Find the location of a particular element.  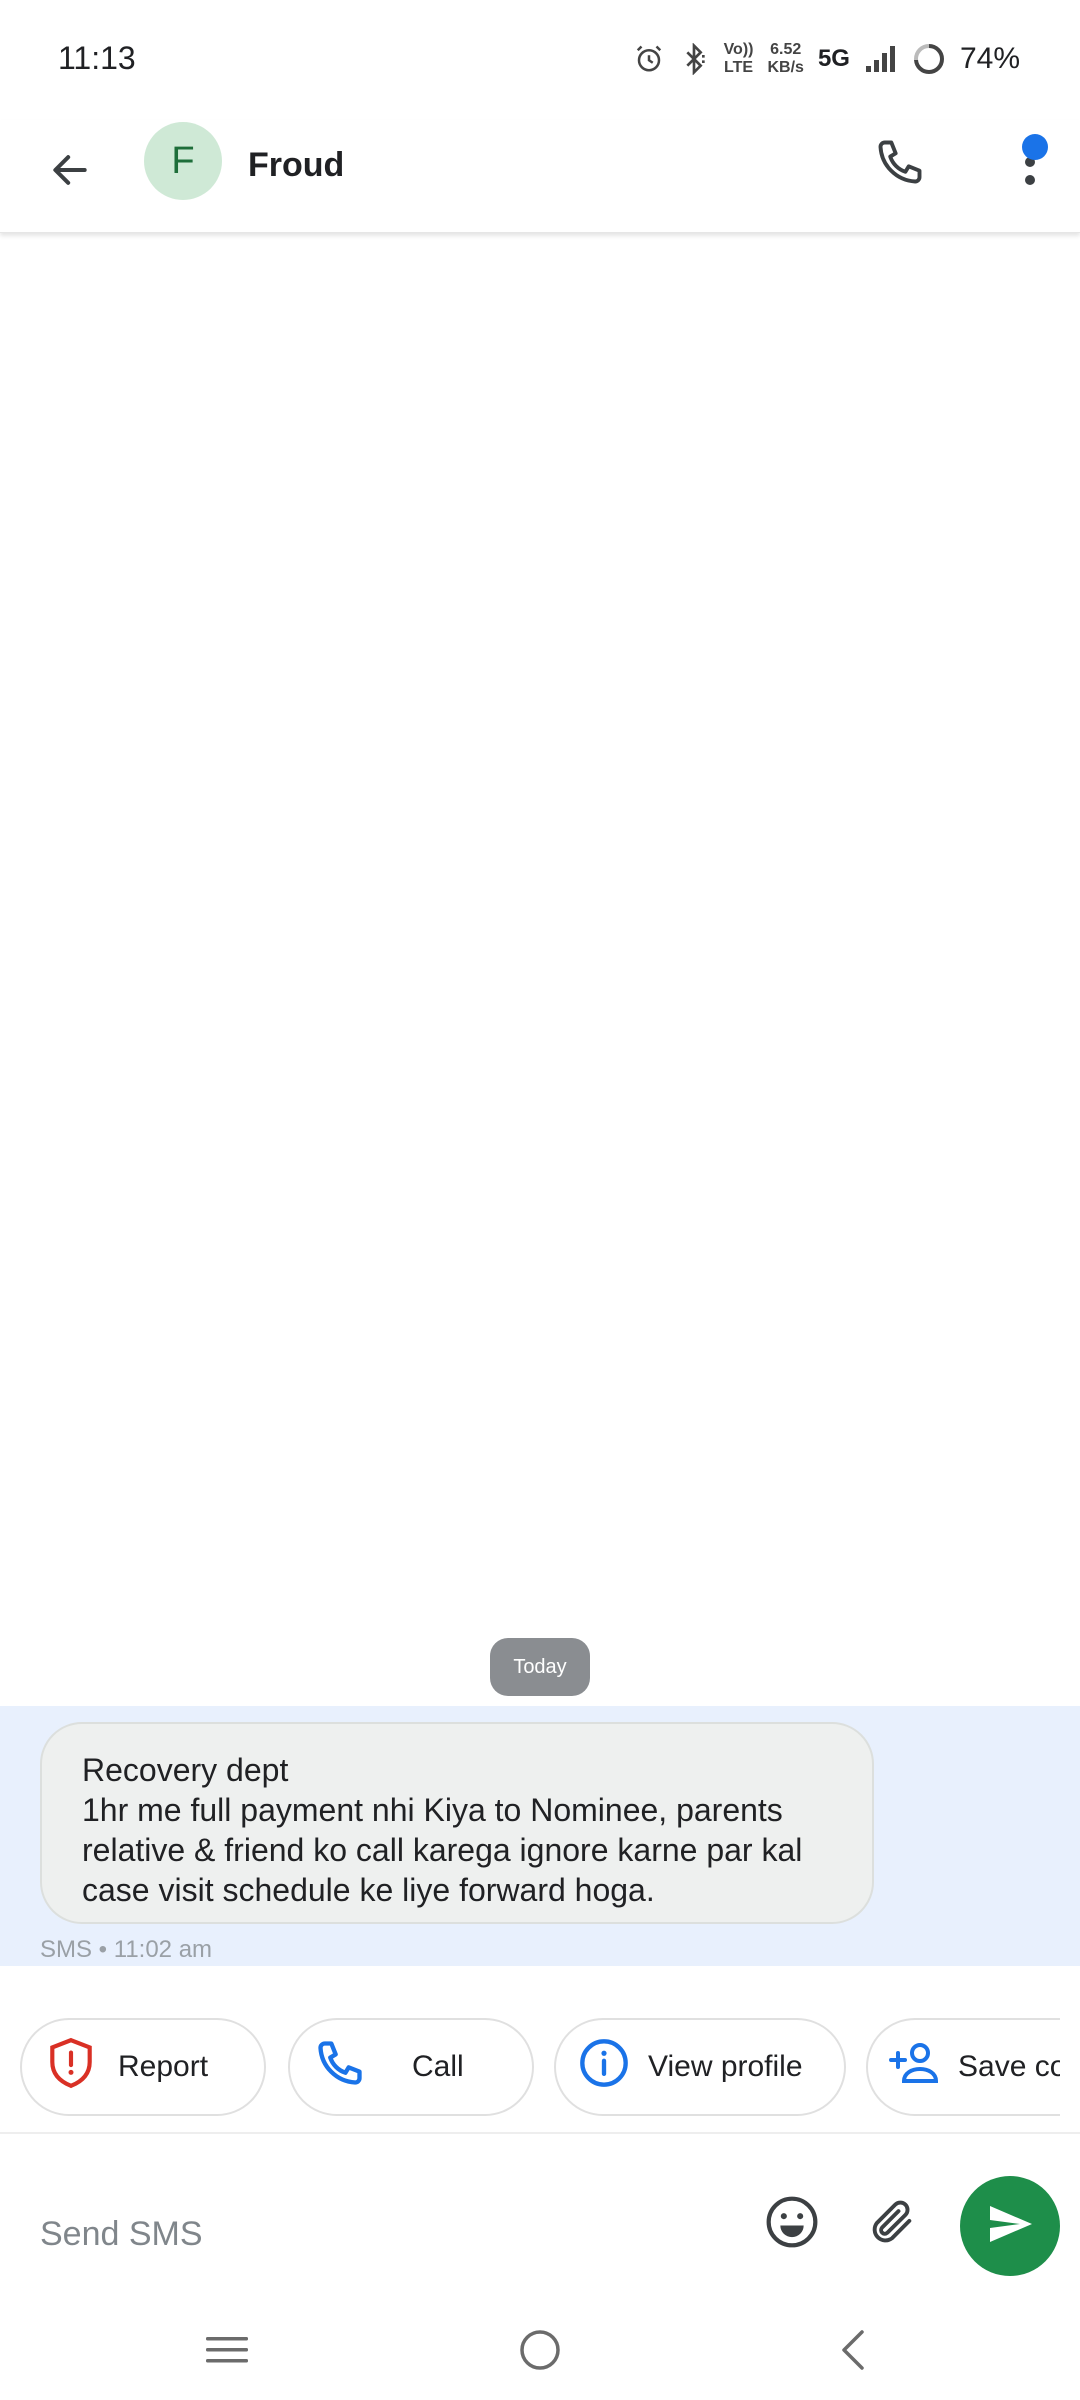

call-button is located at coordinates (900, 164).